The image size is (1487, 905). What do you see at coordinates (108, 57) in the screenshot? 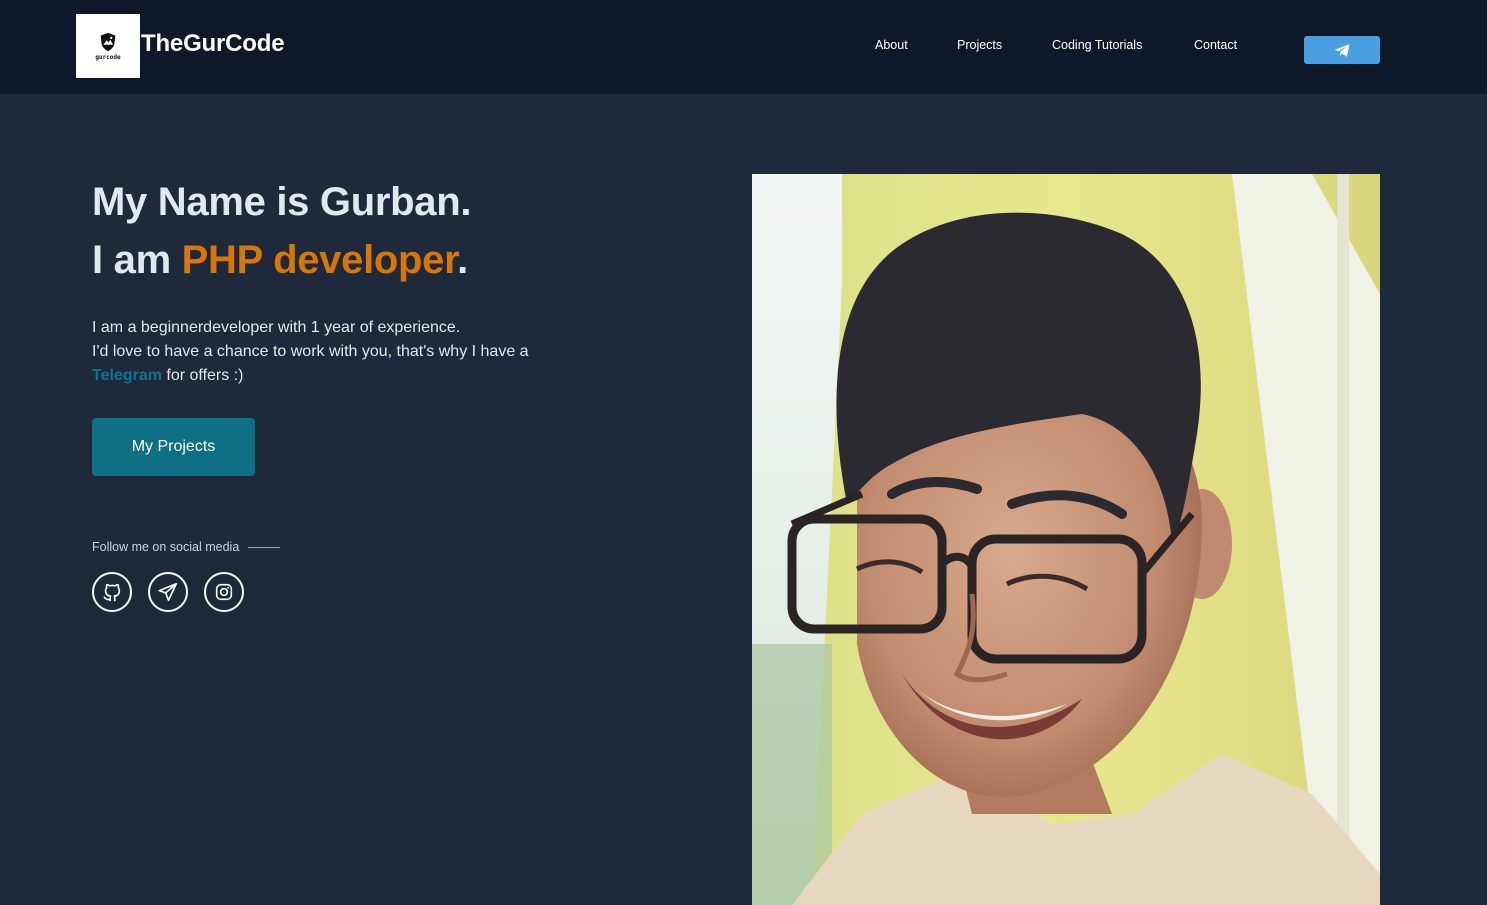
I see `logo-caption: gurcode` at bounding box center [108, 57].